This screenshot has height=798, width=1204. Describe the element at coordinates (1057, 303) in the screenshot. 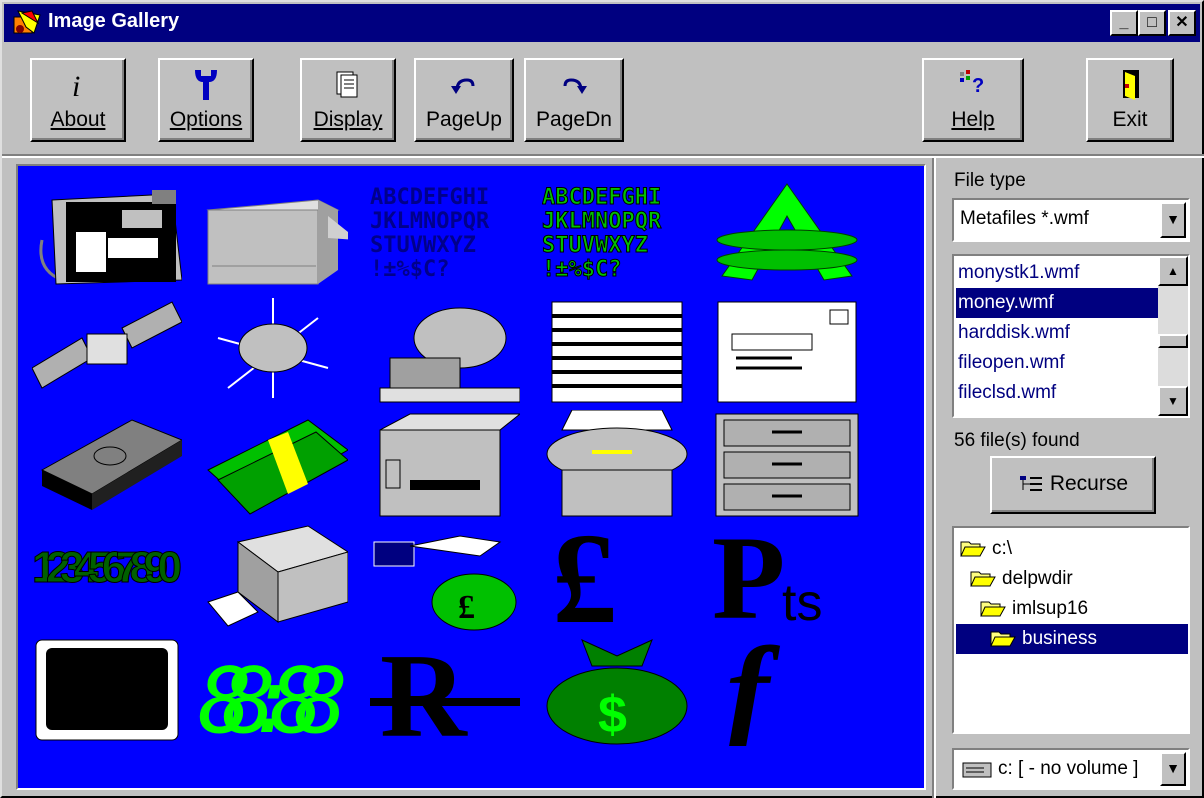

I see `list-item-selected: money.wmf` at that location.